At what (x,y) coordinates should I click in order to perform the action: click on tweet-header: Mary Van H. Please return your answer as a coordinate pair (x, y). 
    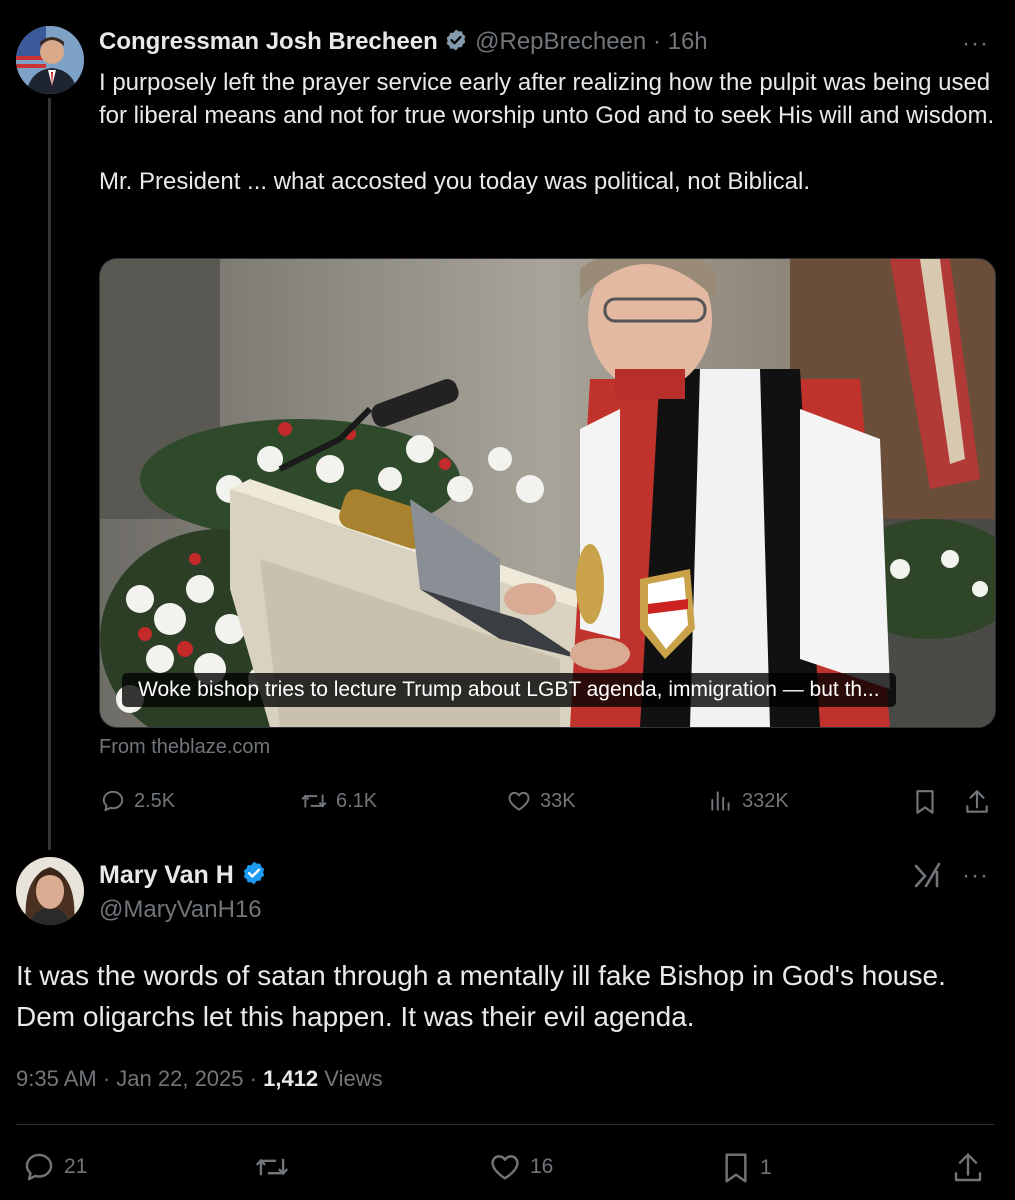
    Looking at the image, I should click on (183, 876).